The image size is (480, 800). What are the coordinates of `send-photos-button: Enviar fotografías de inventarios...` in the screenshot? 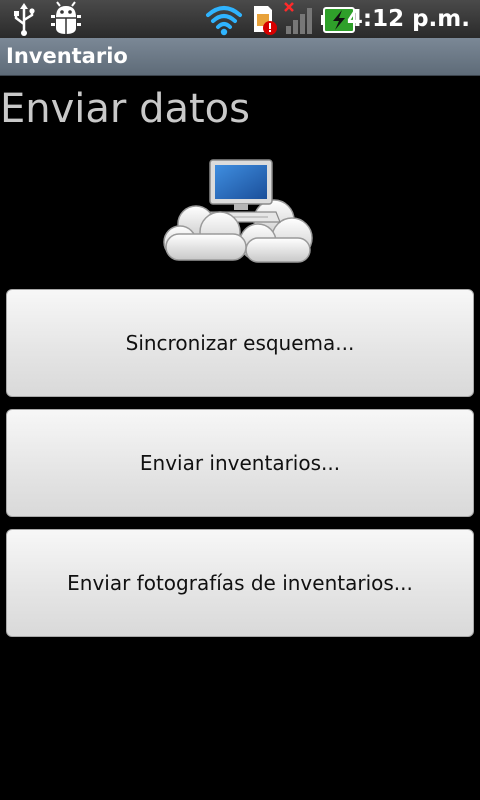 It's located at (240, 583).